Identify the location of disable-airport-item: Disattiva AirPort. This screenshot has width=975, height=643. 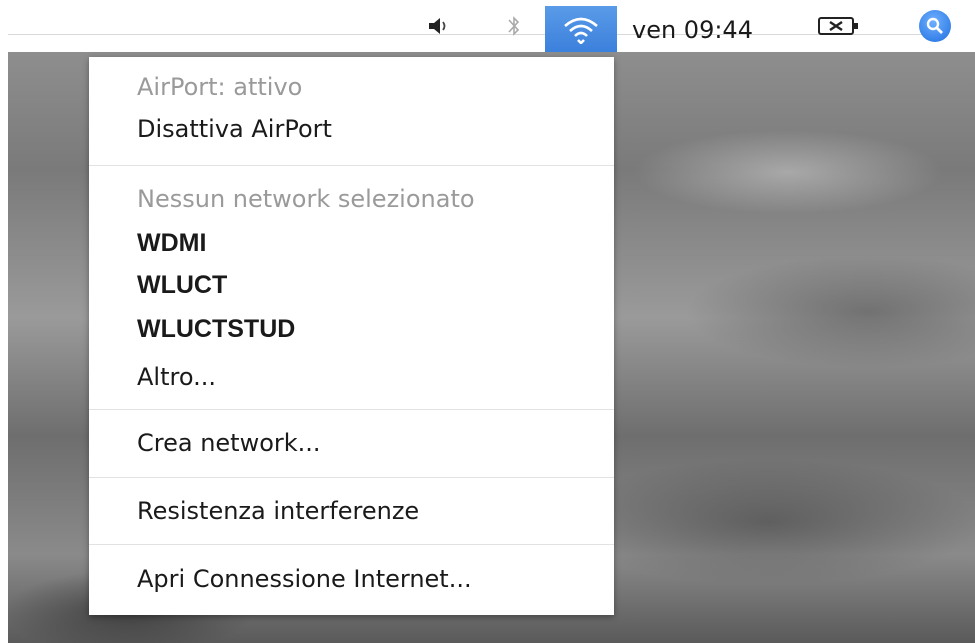
(234, 129).